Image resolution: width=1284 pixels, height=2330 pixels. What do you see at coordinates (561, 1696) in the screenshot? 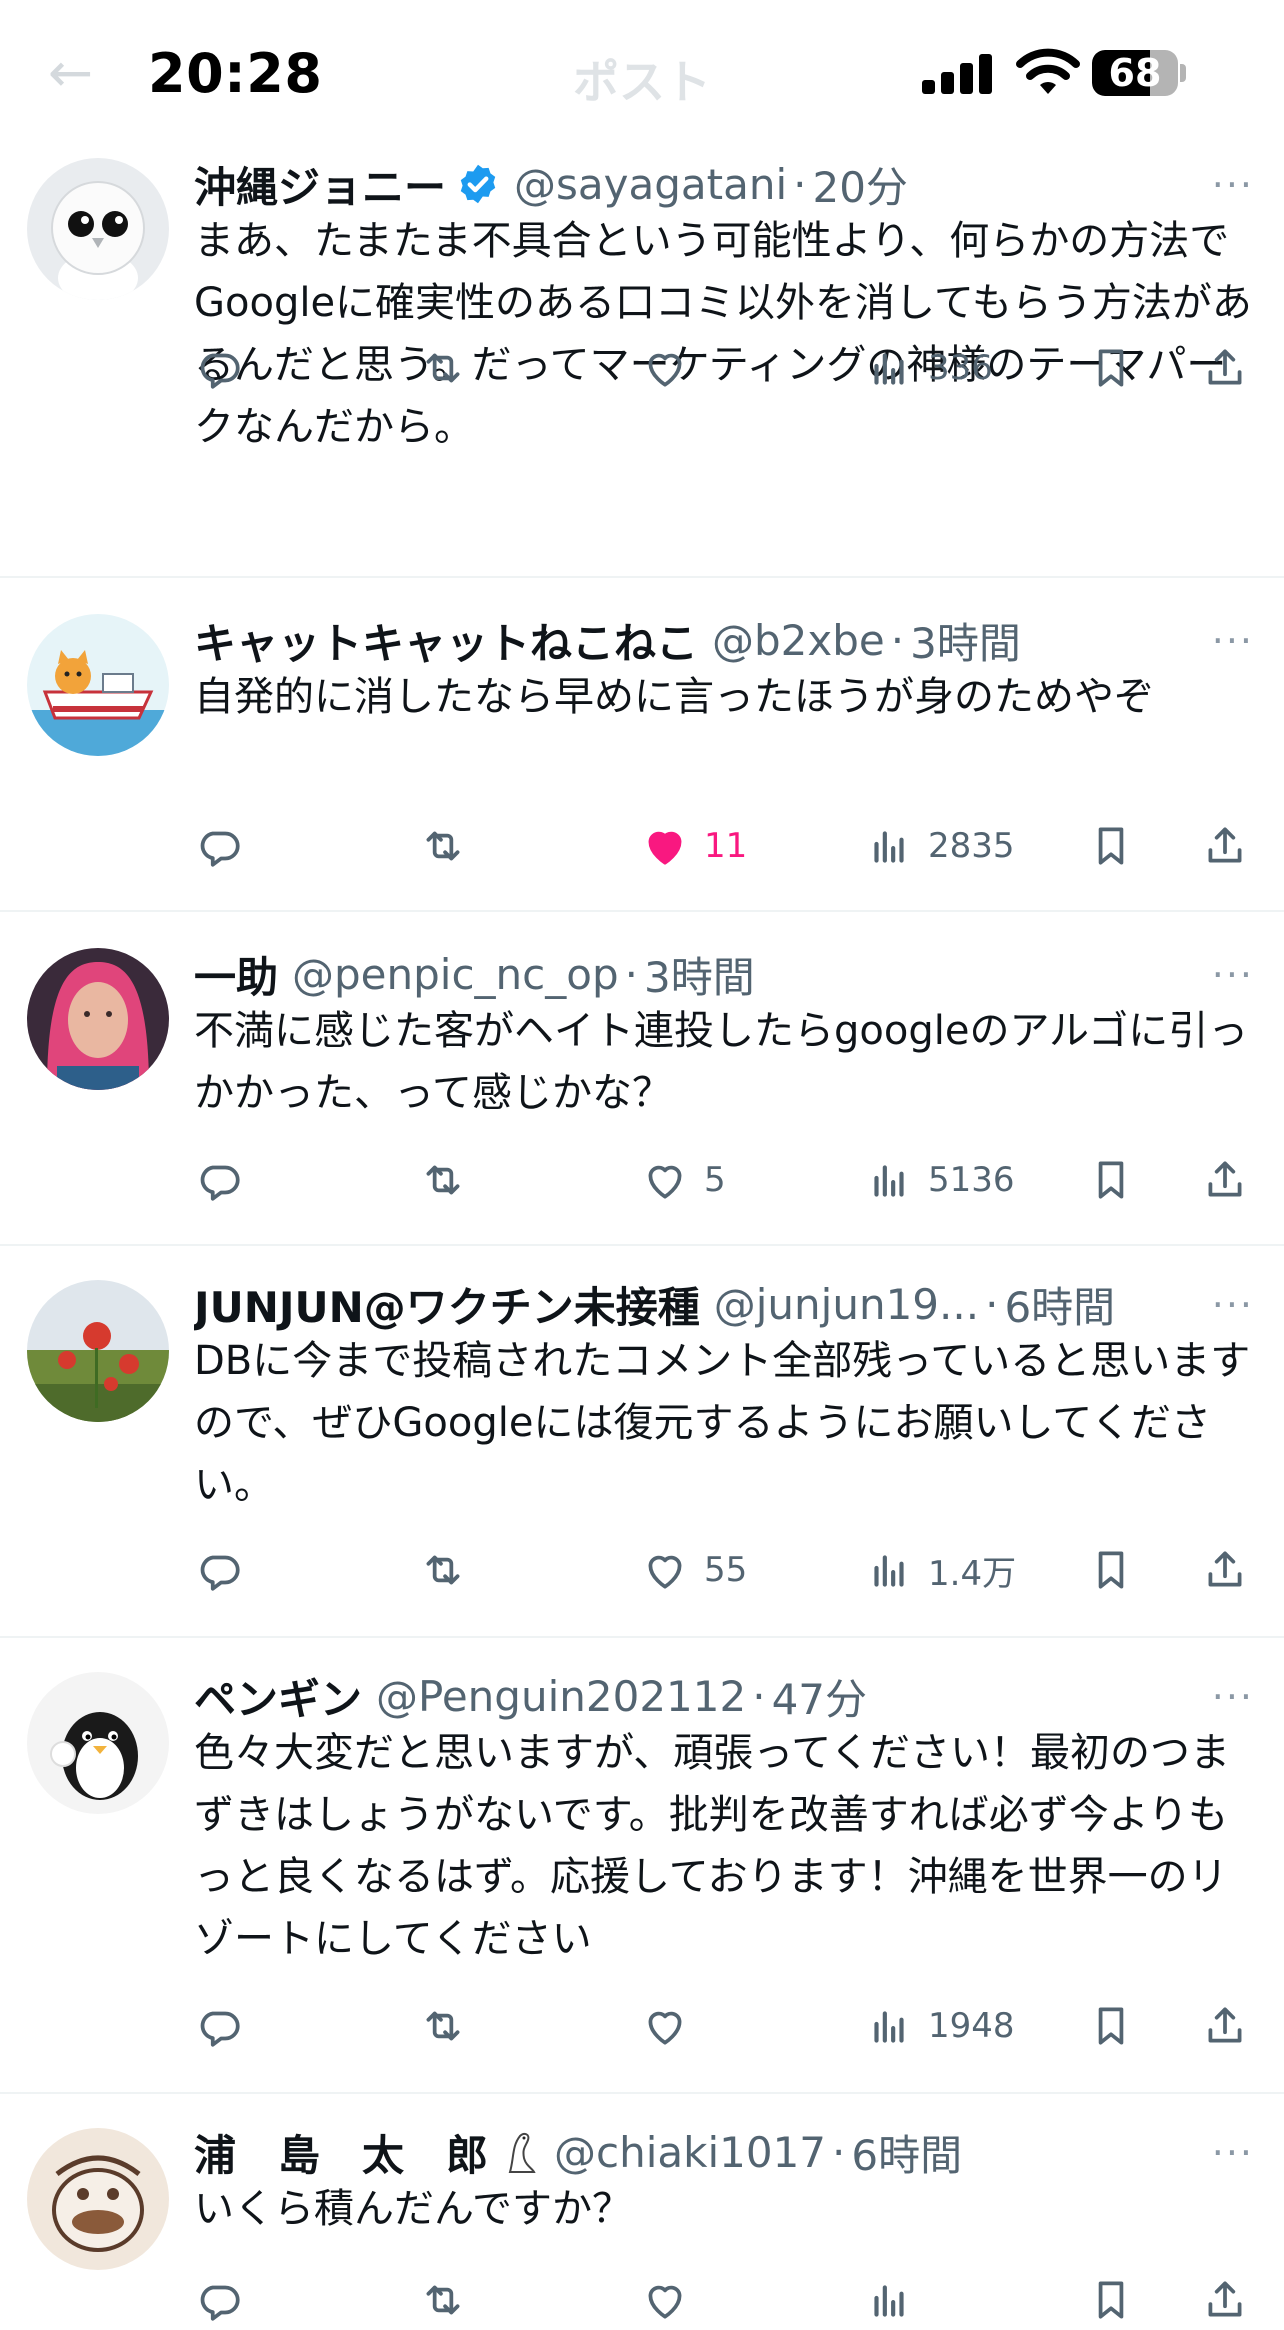
I see `user-handle: @Penguin202112` at bounding box center [561, 1696].